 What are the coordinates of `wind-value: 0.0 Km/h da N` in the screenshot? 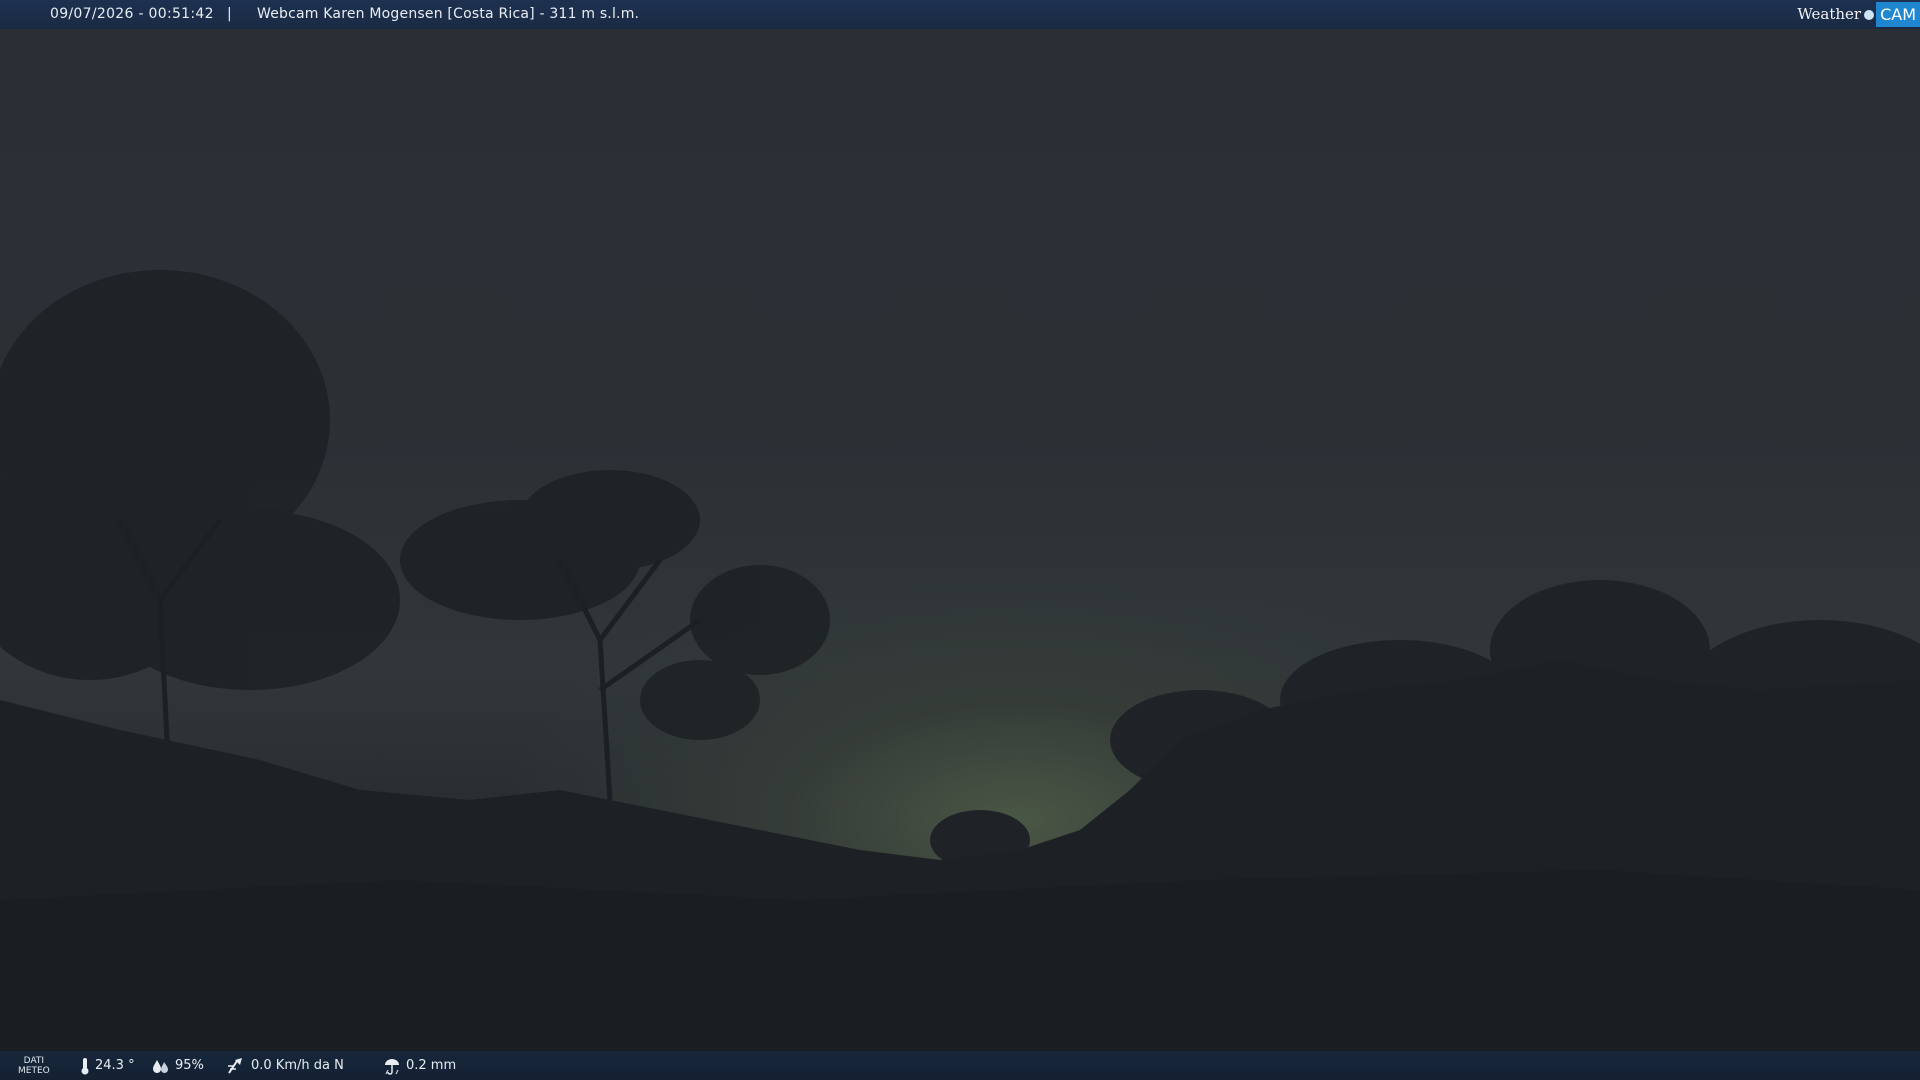 It's located at (297, 1065).